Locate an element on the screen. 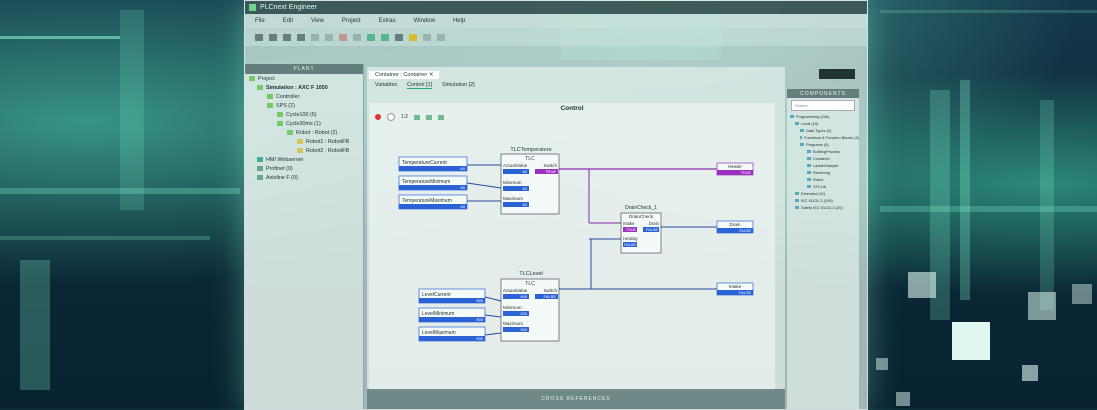  component-item: Robot is located at coordinates (823, 179).